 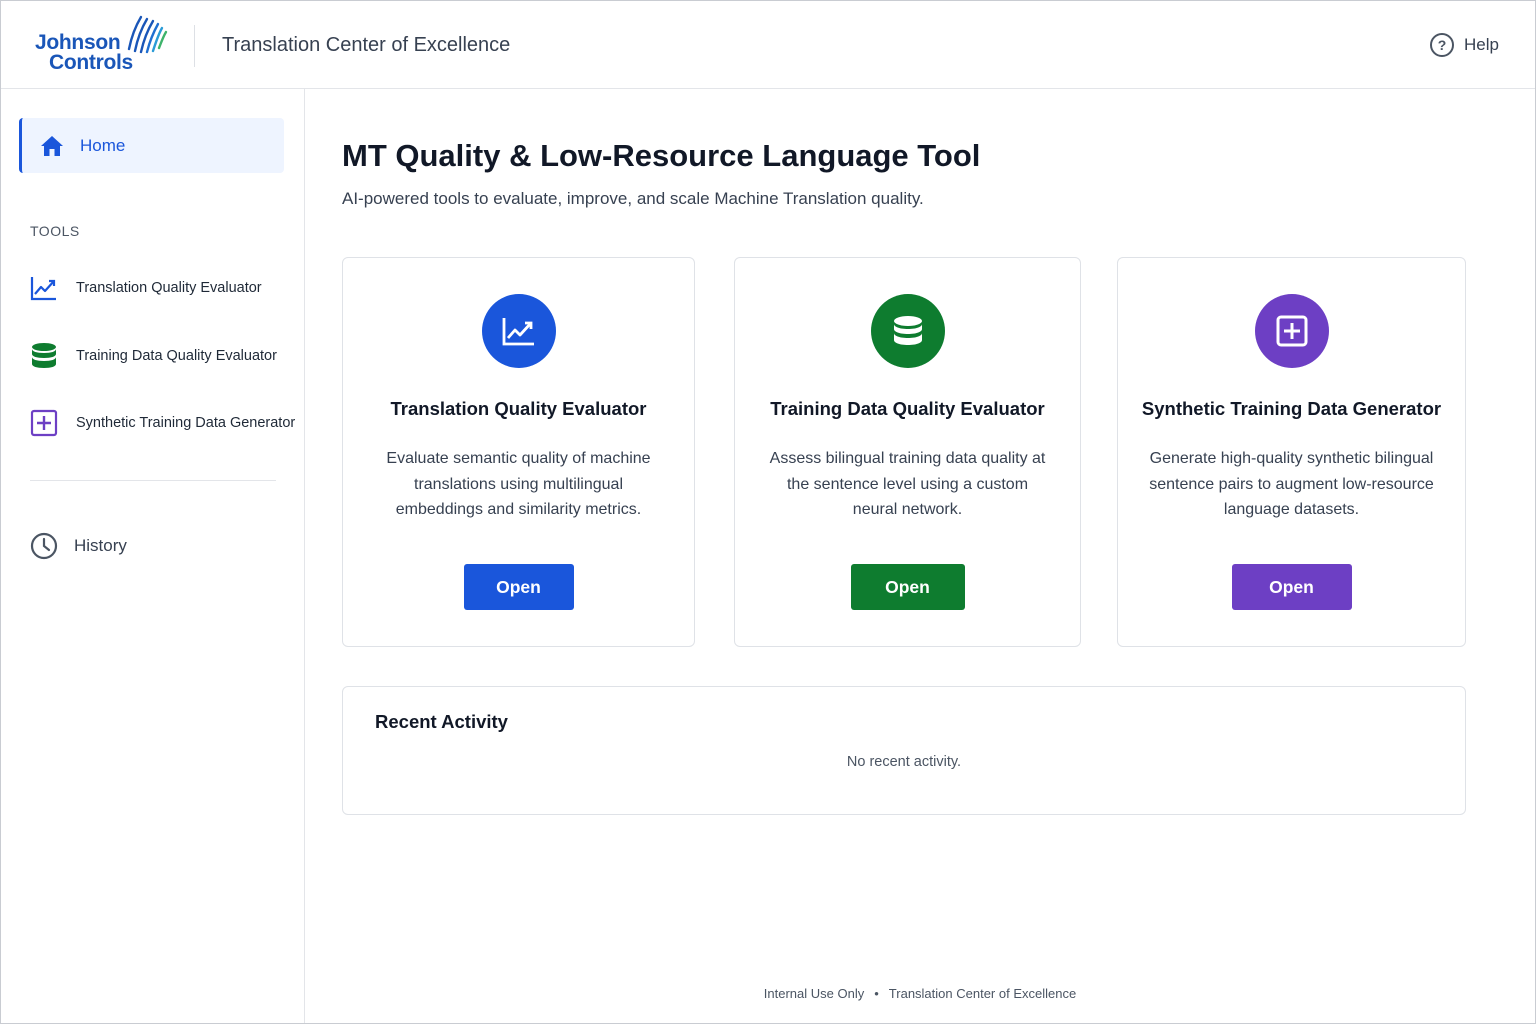 What do you see at coordinates (44, 546) in the screenshot?
I see `clock-icon` at bounding box center [44, 546].